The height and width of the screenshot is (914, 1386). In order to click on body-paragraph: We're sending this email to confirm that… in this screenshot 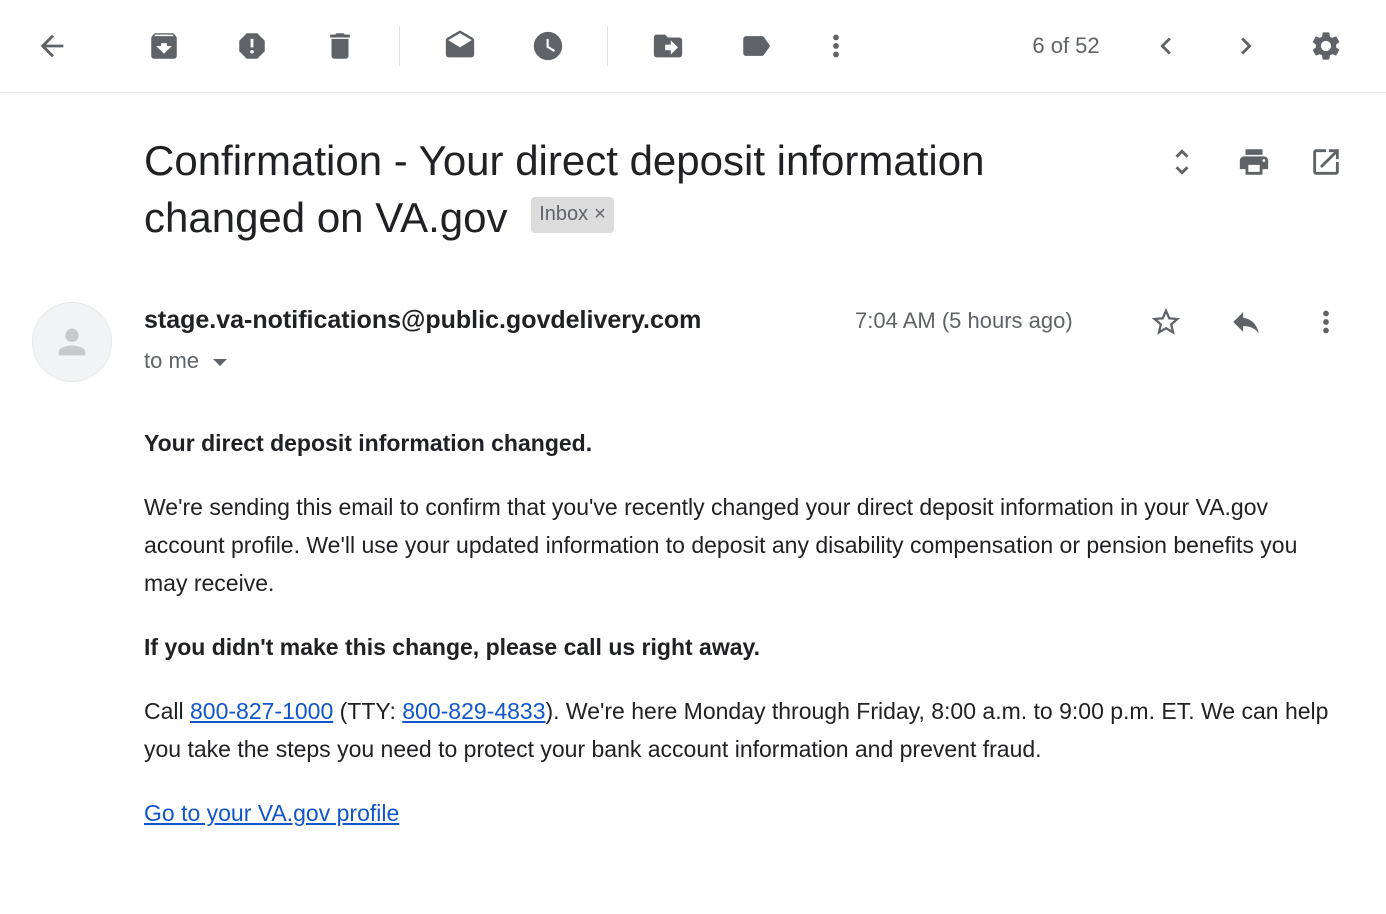, I will do `click(721, 545)`.